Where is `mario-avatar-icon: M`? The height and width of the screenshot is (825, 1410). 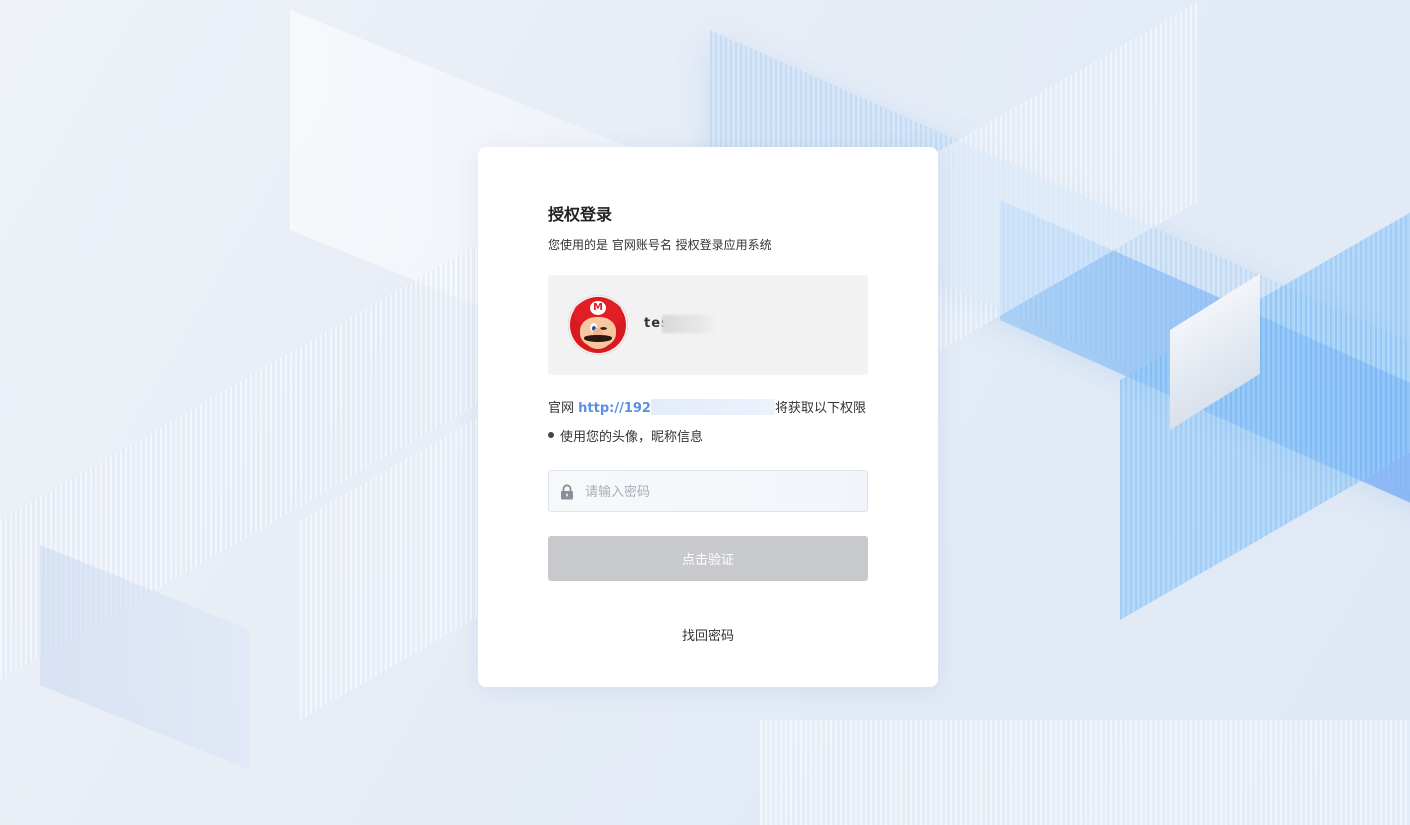
mario-avatar-icon: M is located at coordinates (598, 325).